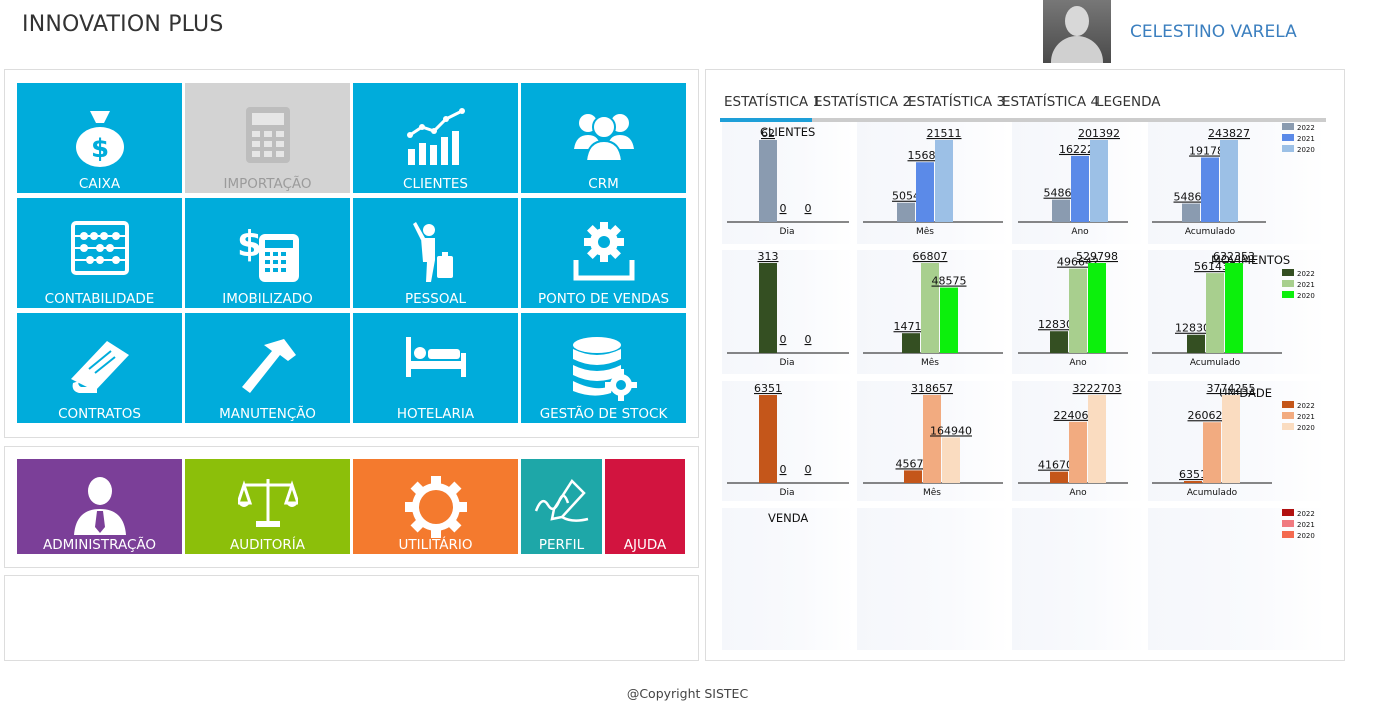 The image size is (1375, 722). What do you see at coordinates (1229, 133) in the screenshot?
I see `data-label: 243827` at bounding box center [1229, 133].